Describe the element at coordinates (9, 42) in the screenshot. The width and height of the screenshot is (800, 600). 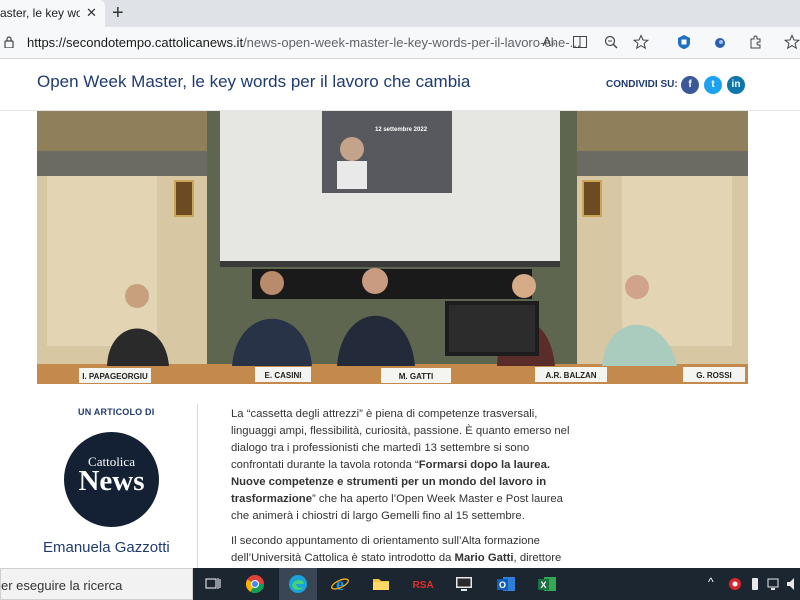
I see `lock-icon` at that location.